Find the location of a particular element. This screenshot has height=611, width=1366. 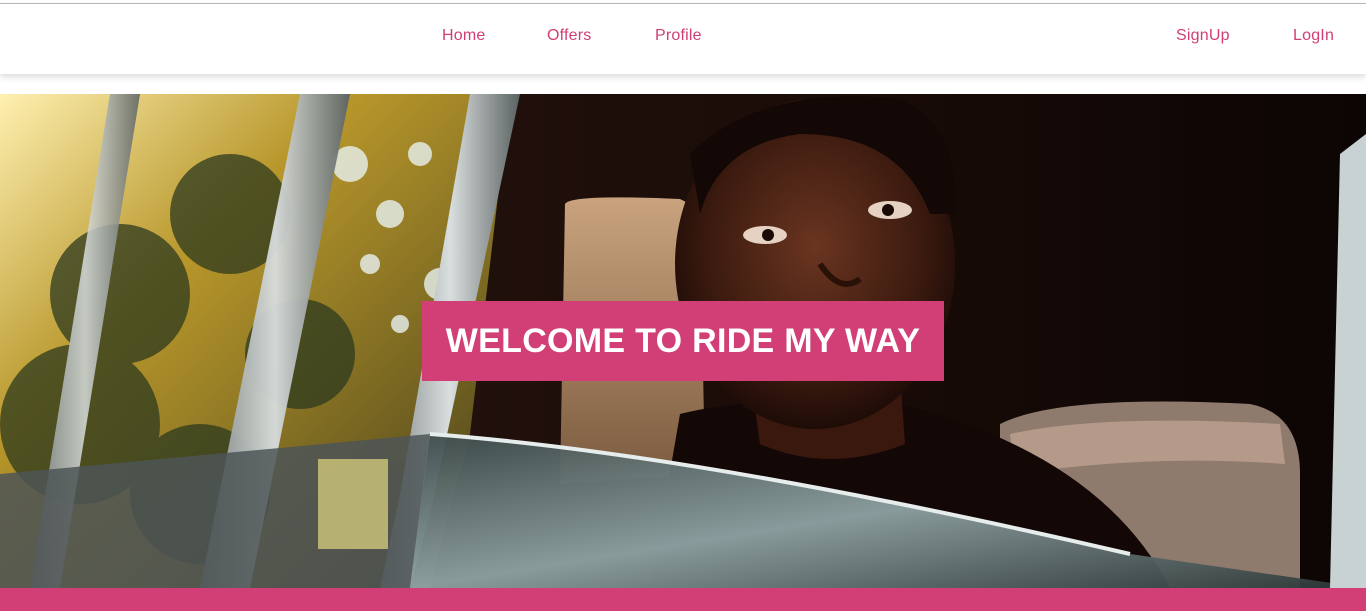

hero-title: WELCOME TO RIDE MY WAY is located at coordinates (683, 341).